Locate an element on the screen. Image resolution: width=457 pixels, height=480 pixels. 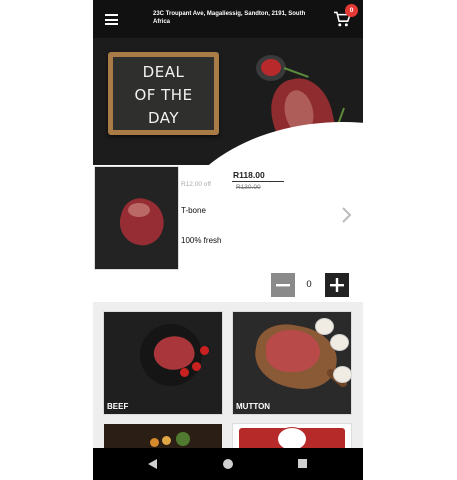
price-divider is located at coordinates (258, 181).